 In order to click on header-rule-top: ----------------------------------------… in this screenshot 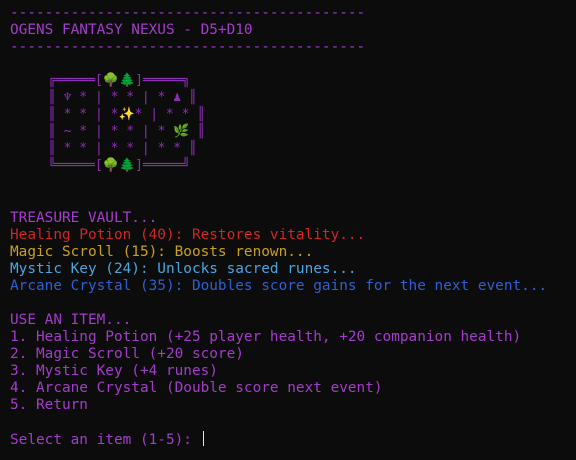, I will do `click(188, 13)`.